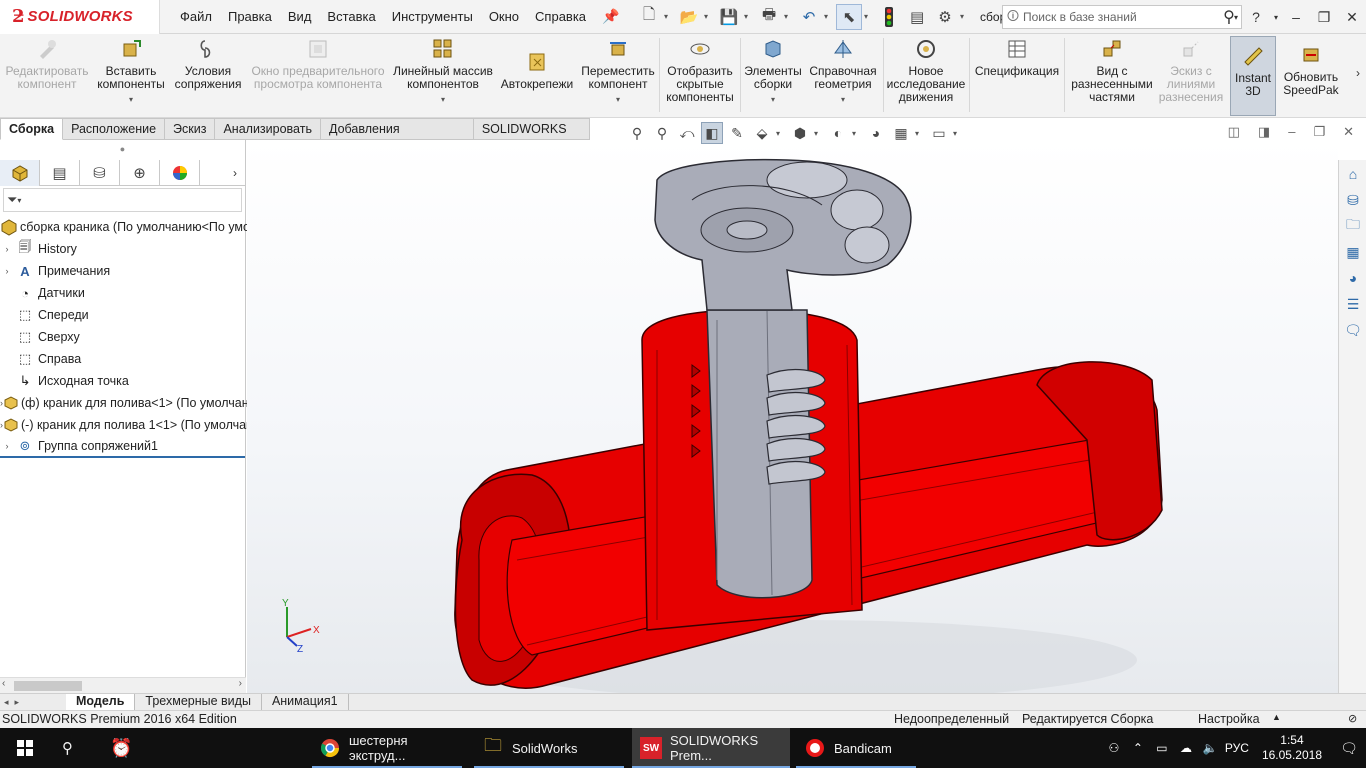  Describe the element at coordinates (829, 16) in the screenshot. I see `undo-dropdown-icon: ▾` at that location.